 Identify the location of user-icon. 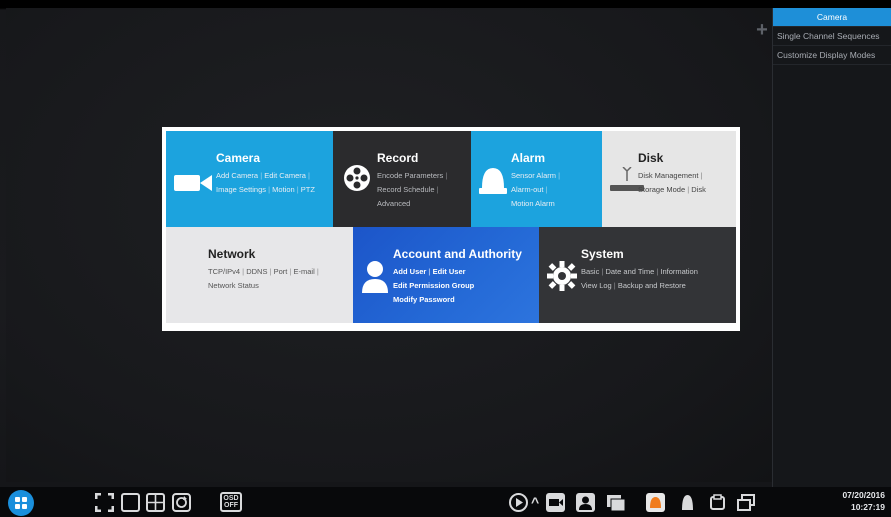
(375, 277).